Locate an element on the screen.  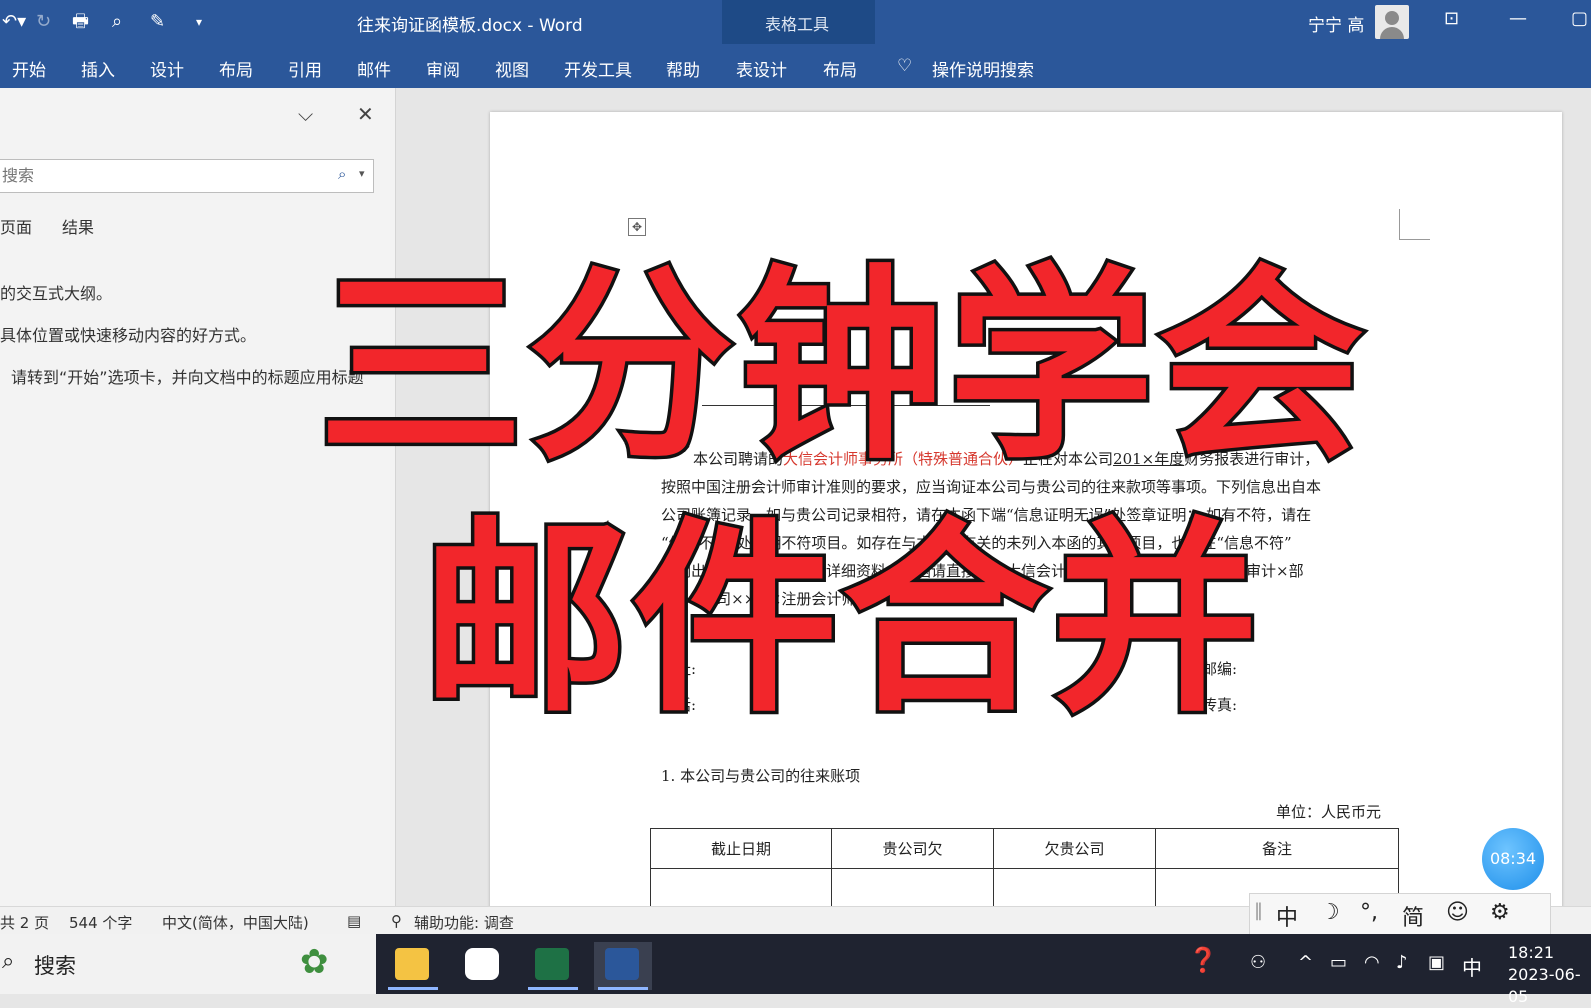
tab-design: 设计 is located at coordinates (167, 68).